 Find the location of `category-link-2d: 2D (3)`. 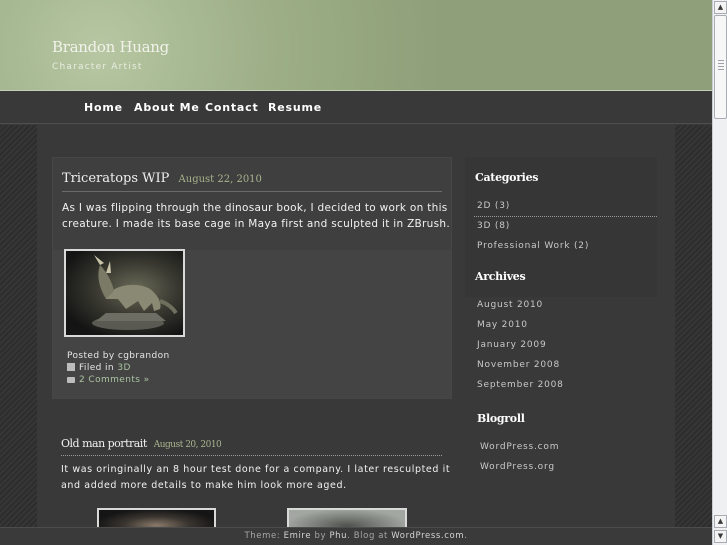

category-link-2d: 2D (3) is located at coordinates (493, 206).